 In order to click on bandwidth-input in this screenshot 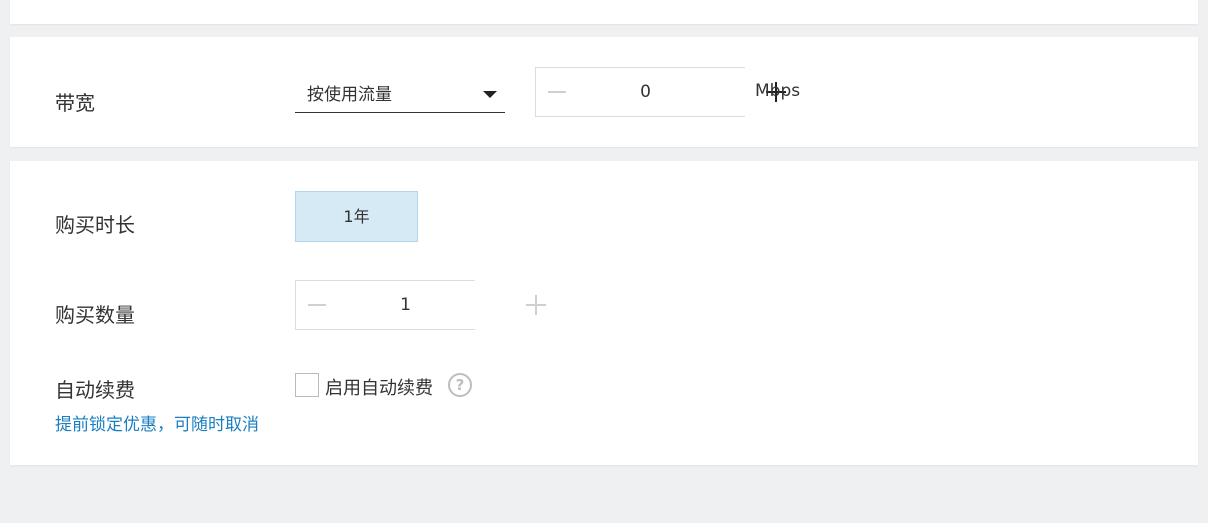, I will do `click(645, 92)`.